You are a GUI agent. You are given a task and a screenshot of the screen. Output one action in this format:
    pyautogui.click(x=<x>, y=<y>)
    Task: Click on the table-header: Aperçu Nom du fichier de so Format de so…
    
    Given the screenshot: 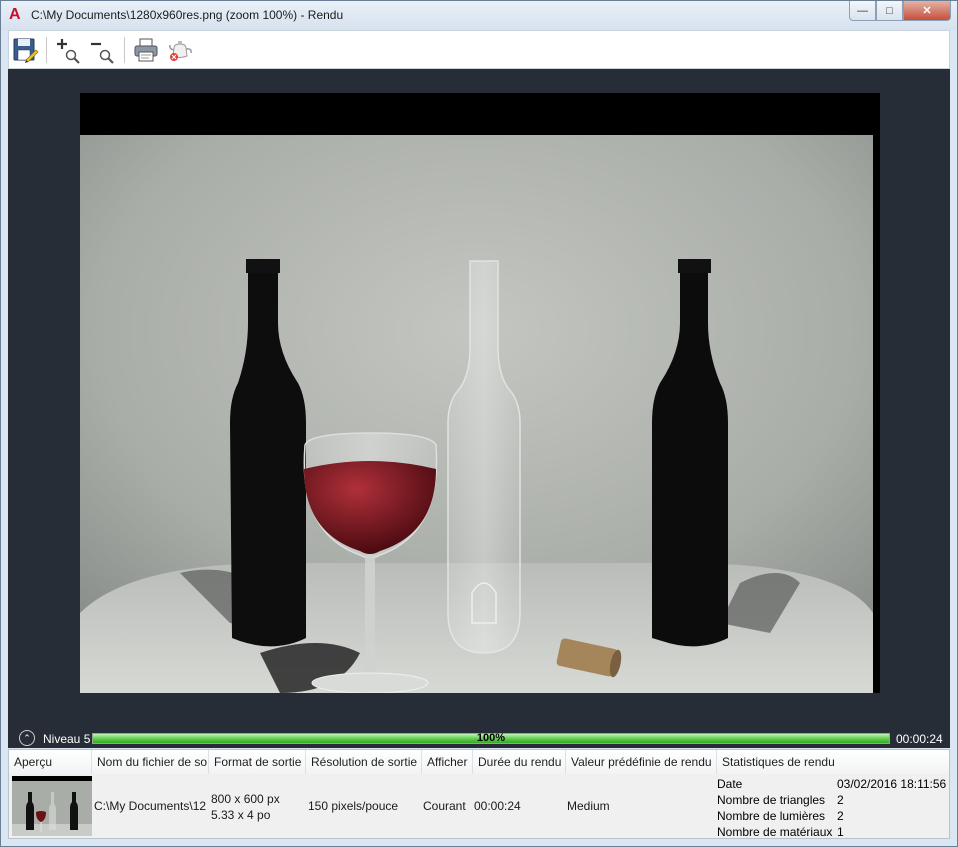 What is the action you would take?
    pyautogui.click(x=479, y=762)
    